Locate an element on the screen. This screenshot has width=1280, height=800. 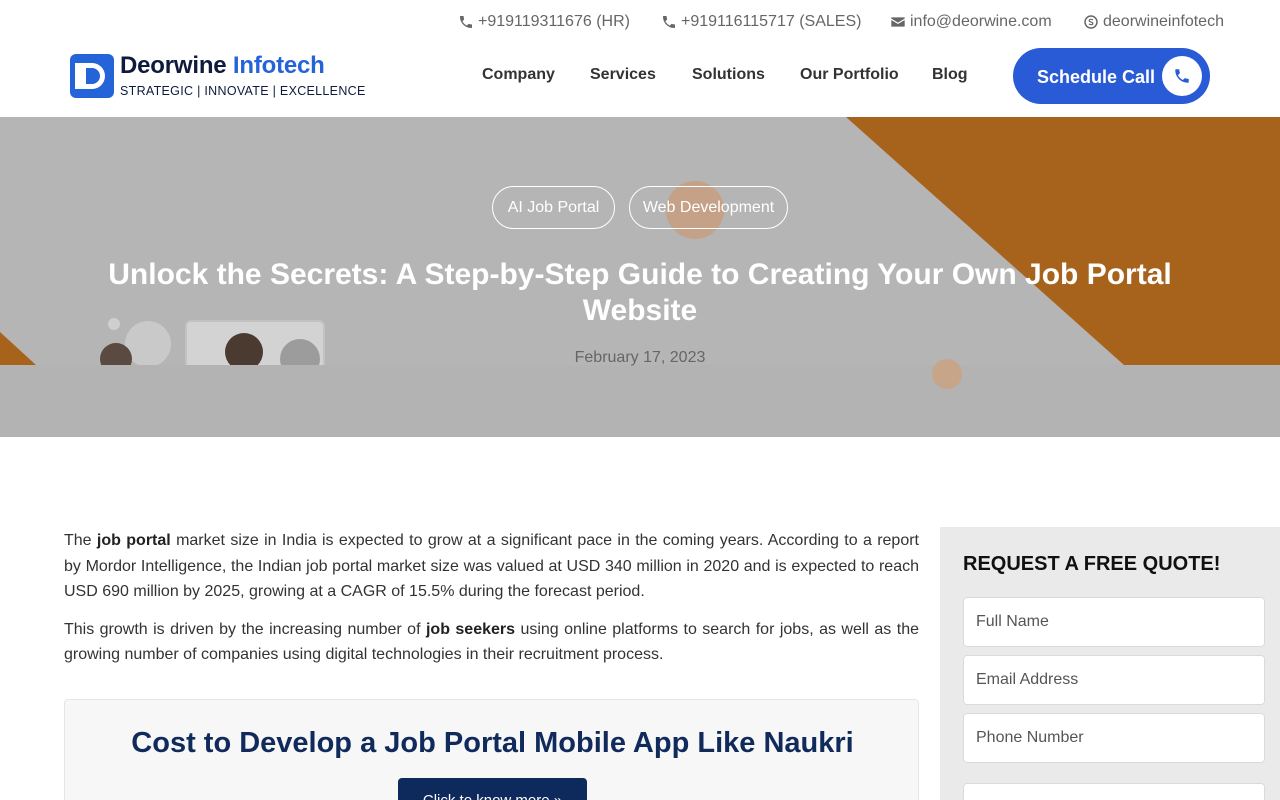
email-text: info@deorwine.com is located at coordinates (981, 21).